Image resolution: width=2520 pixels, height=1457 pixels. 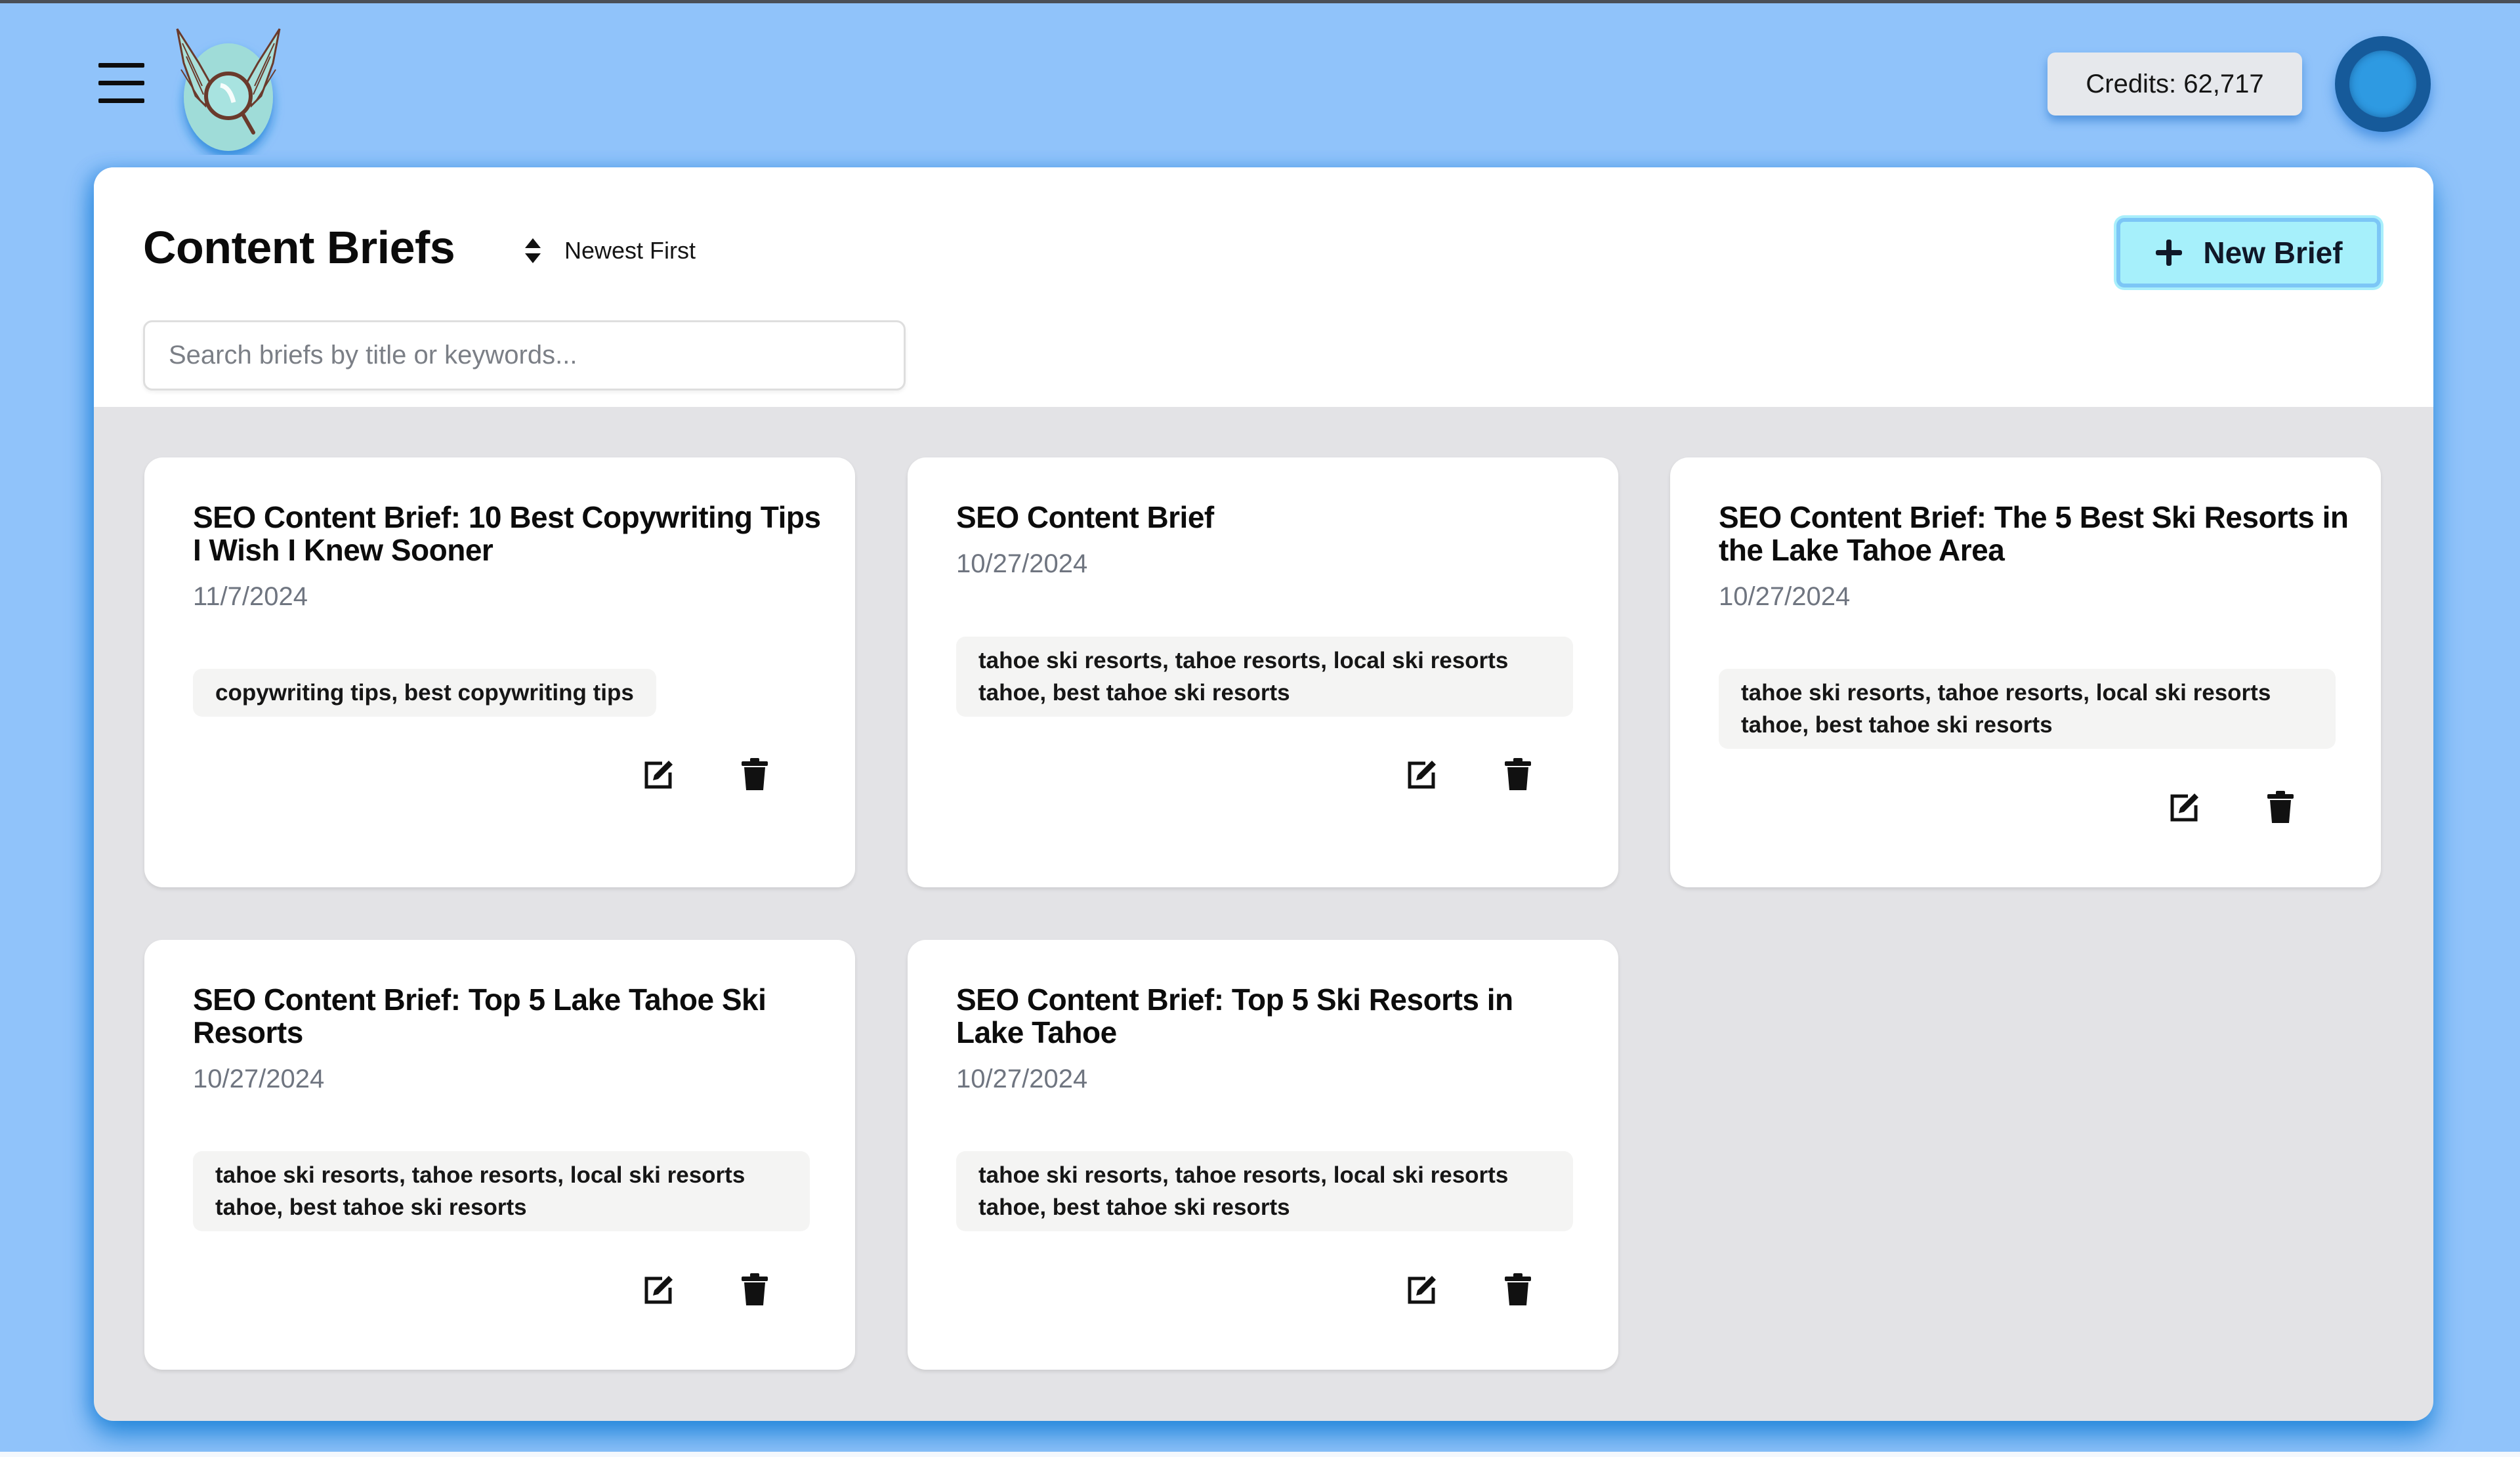 I want to click on app-logo, so click(x=228, y=89).